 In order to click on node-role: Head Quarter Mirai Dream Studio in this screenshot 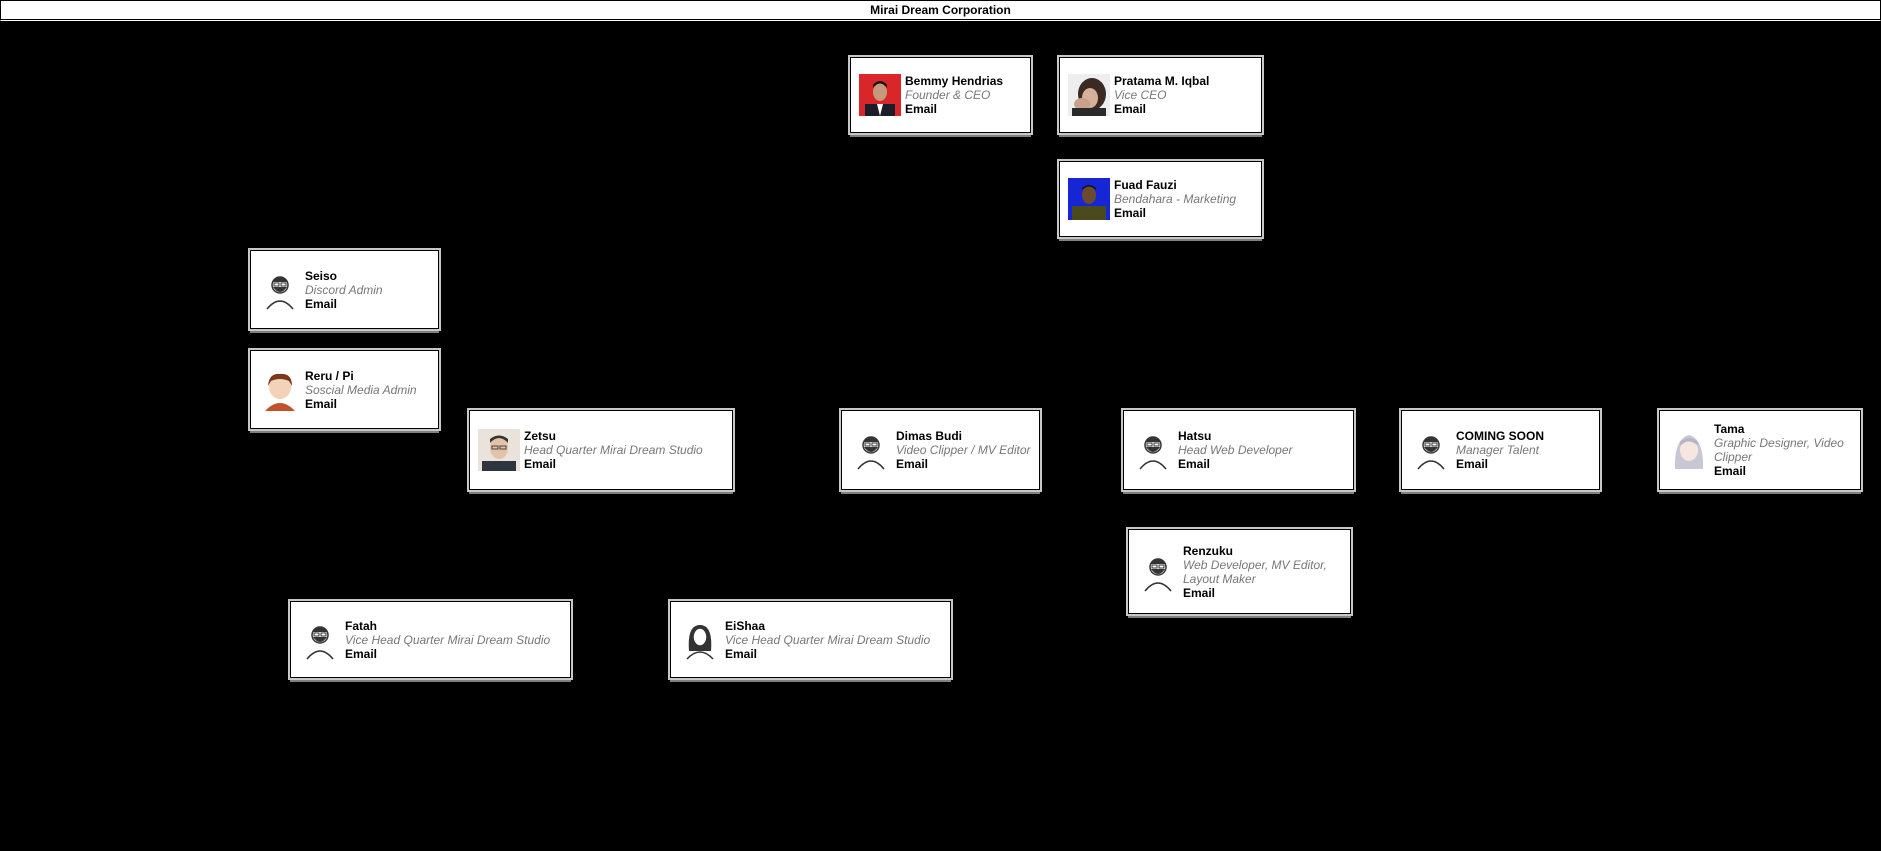, I will do `click(613, 450)`.